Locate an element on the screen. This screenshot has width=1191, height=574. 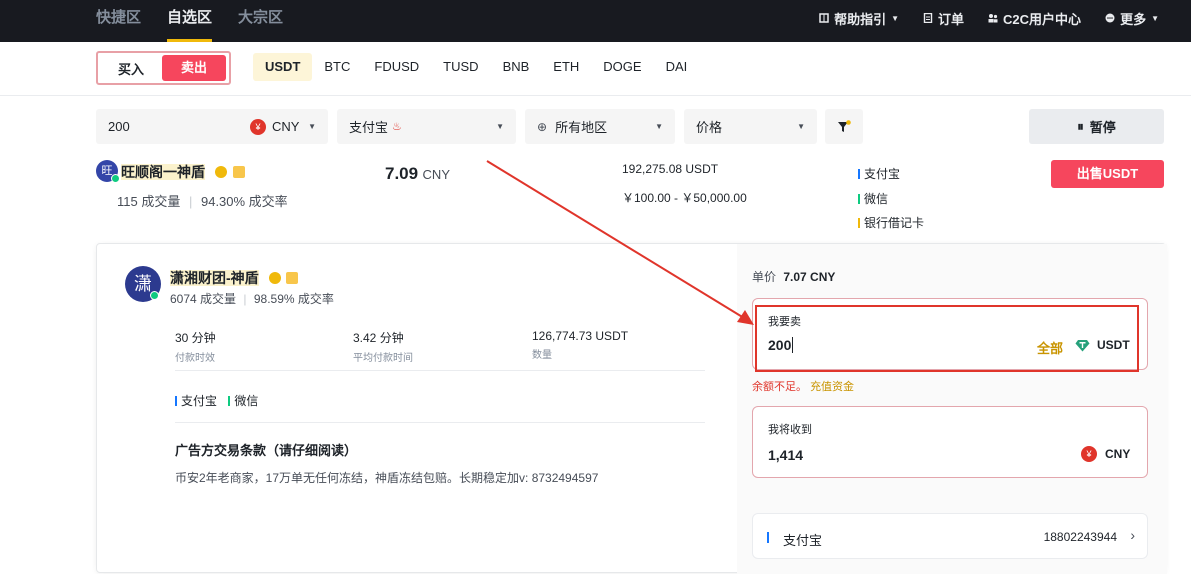
available-amount: 192,275.08 USDT is located at coordinates (670, 169).